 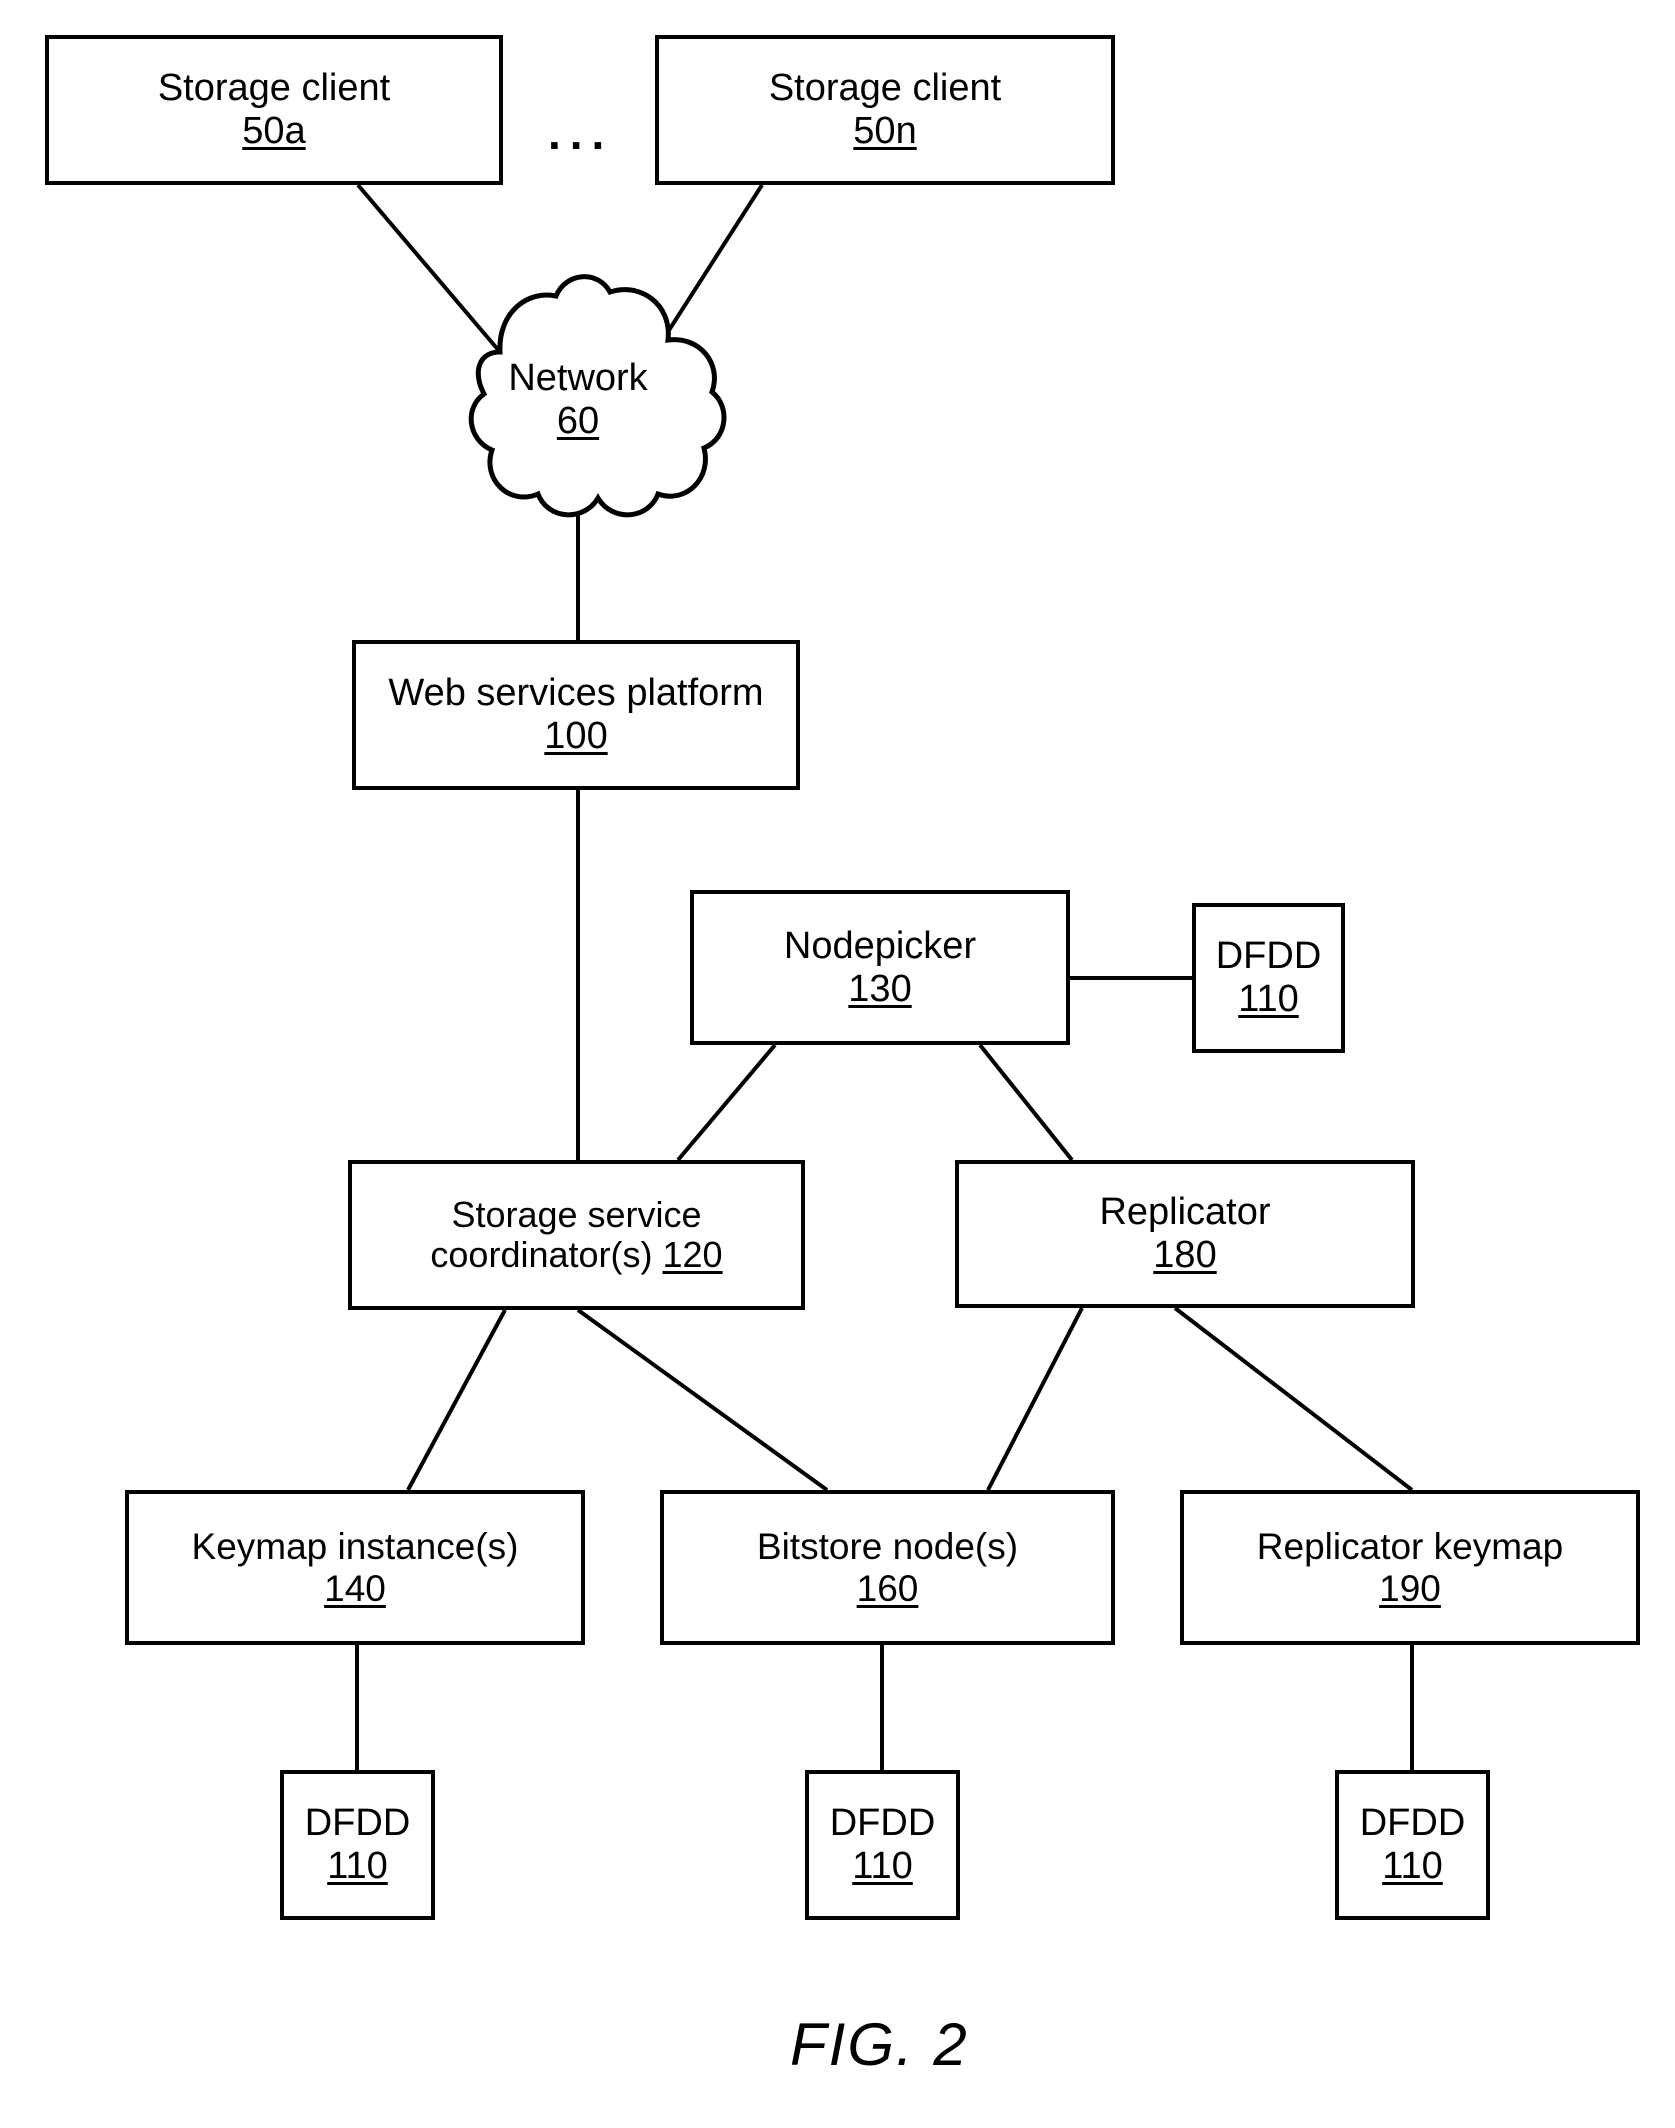 What do you see at coordinates (1026, 1102) in the screenshot?
I see `edge-nodepicker-to-replicator` at bounding box center [1026, 1102].